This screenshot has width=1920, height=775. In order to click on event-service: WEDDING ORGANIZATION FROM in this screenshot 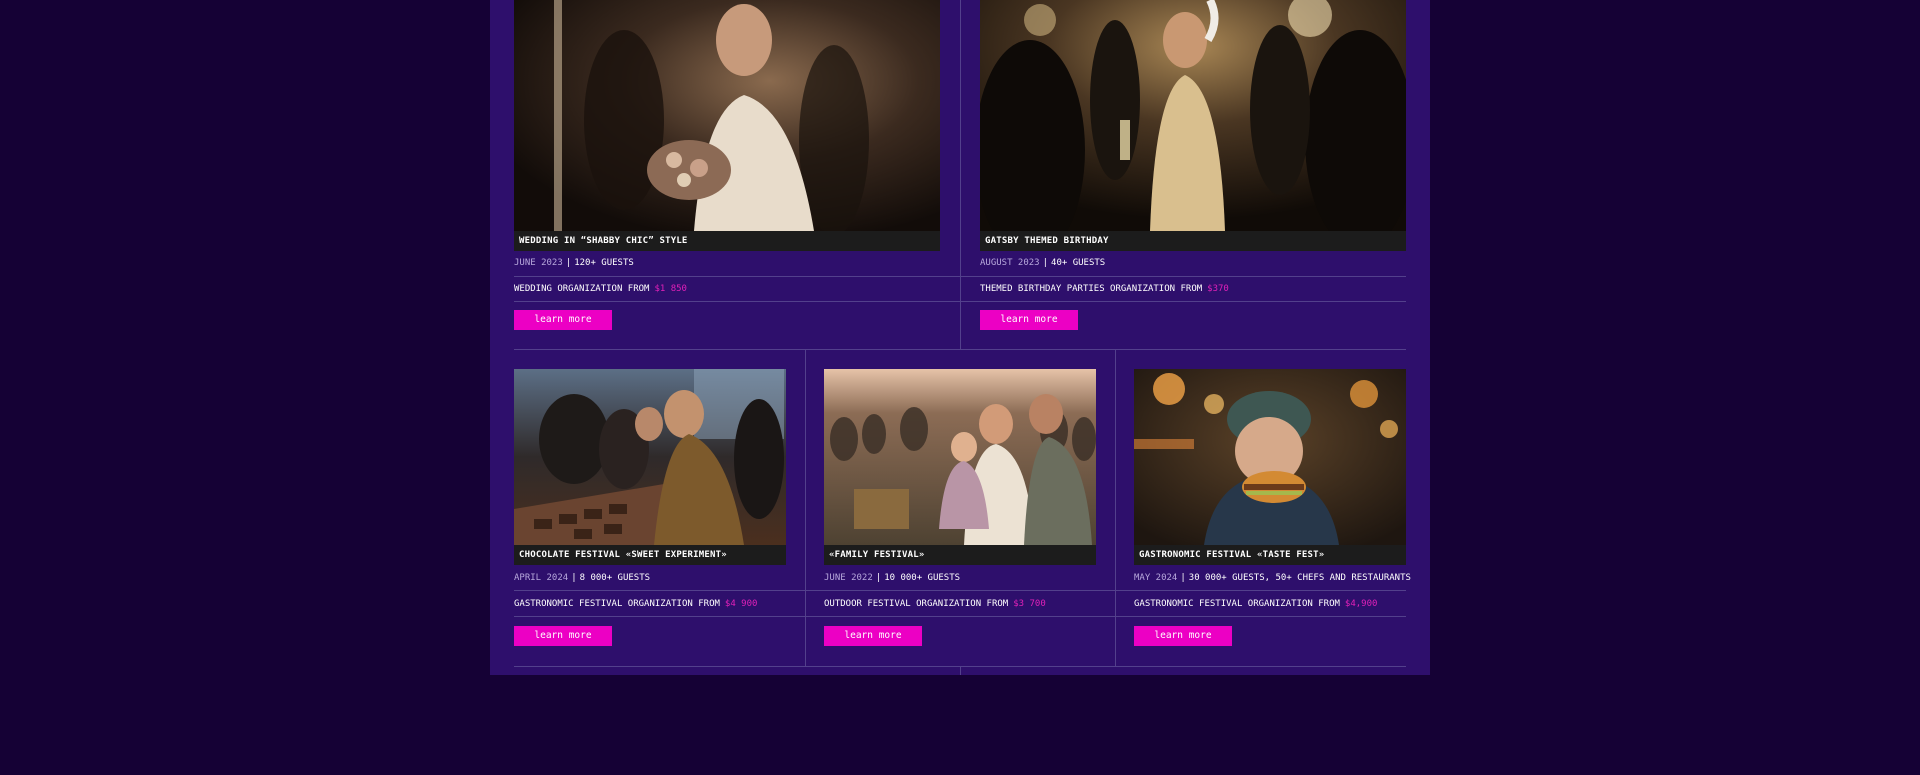, I will do `click(582, 289)`.